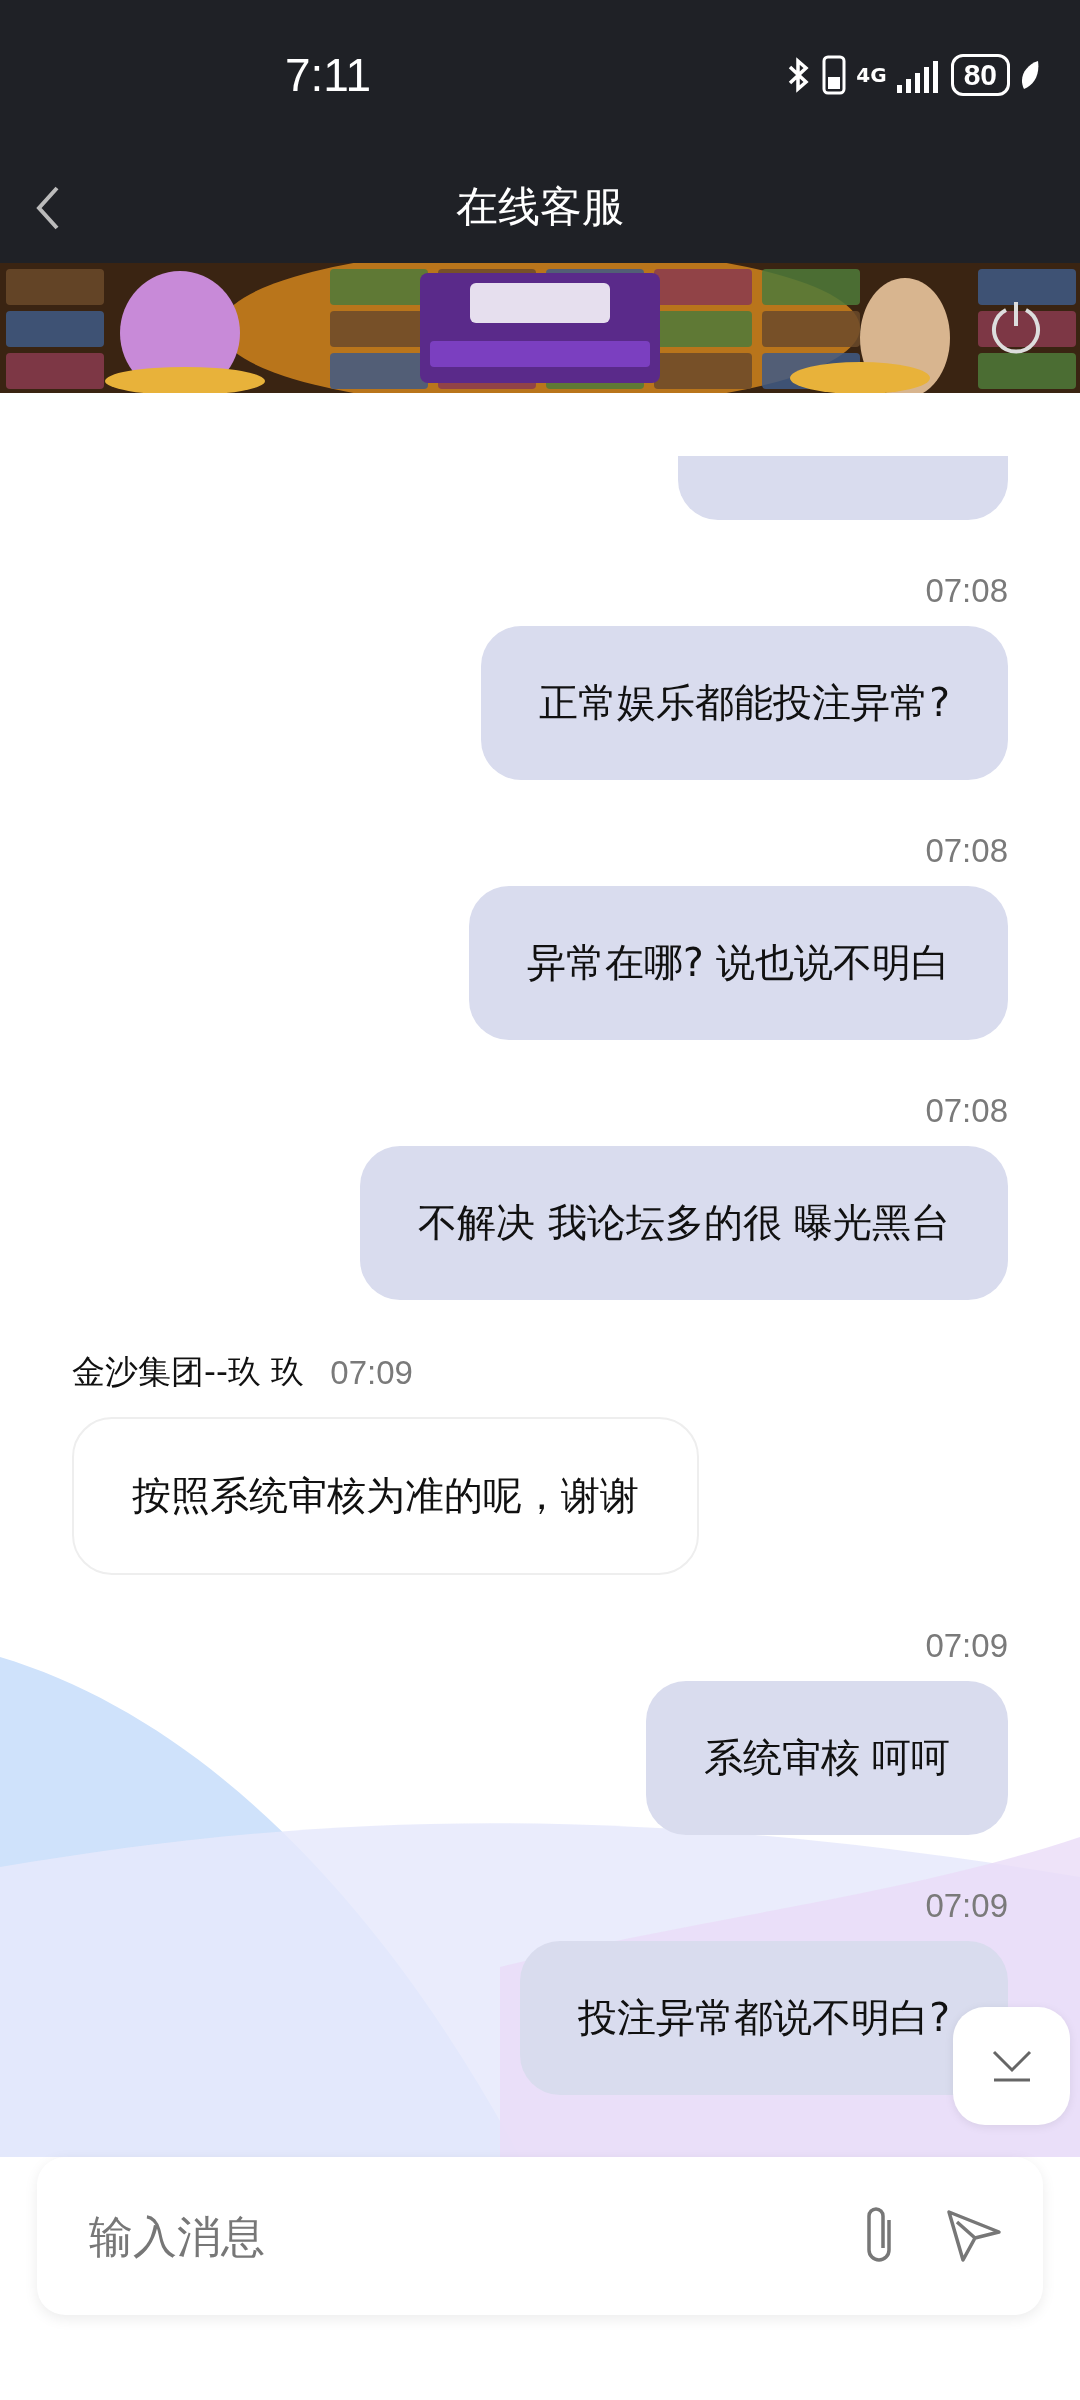  Describe the element at coordinates (385, 1496) in the screenshot. I see `message-bubble: 按照系统审核为准的呢，谢谢` at that location.